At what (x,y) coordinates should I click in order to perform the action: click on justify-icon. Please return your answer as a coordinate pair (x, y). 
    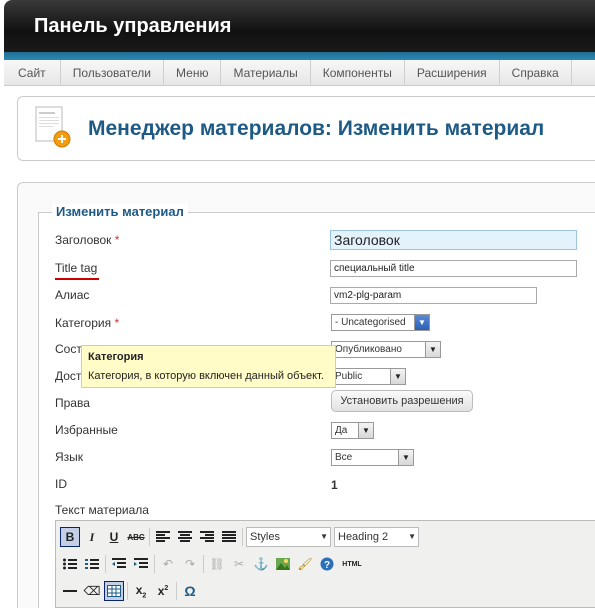
    Looking at the image, I should click on (229, 536).